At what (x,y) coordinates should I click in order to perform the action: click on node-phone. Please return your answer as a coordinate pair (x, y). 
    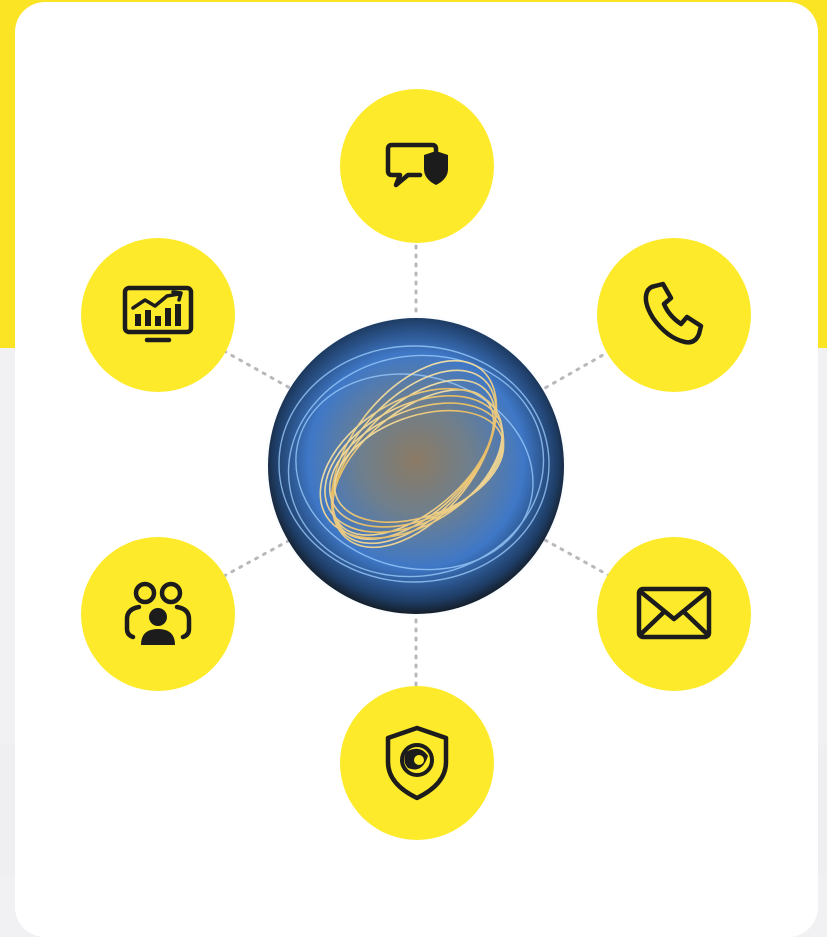
    Looking at the image, I should click on (674, 315).